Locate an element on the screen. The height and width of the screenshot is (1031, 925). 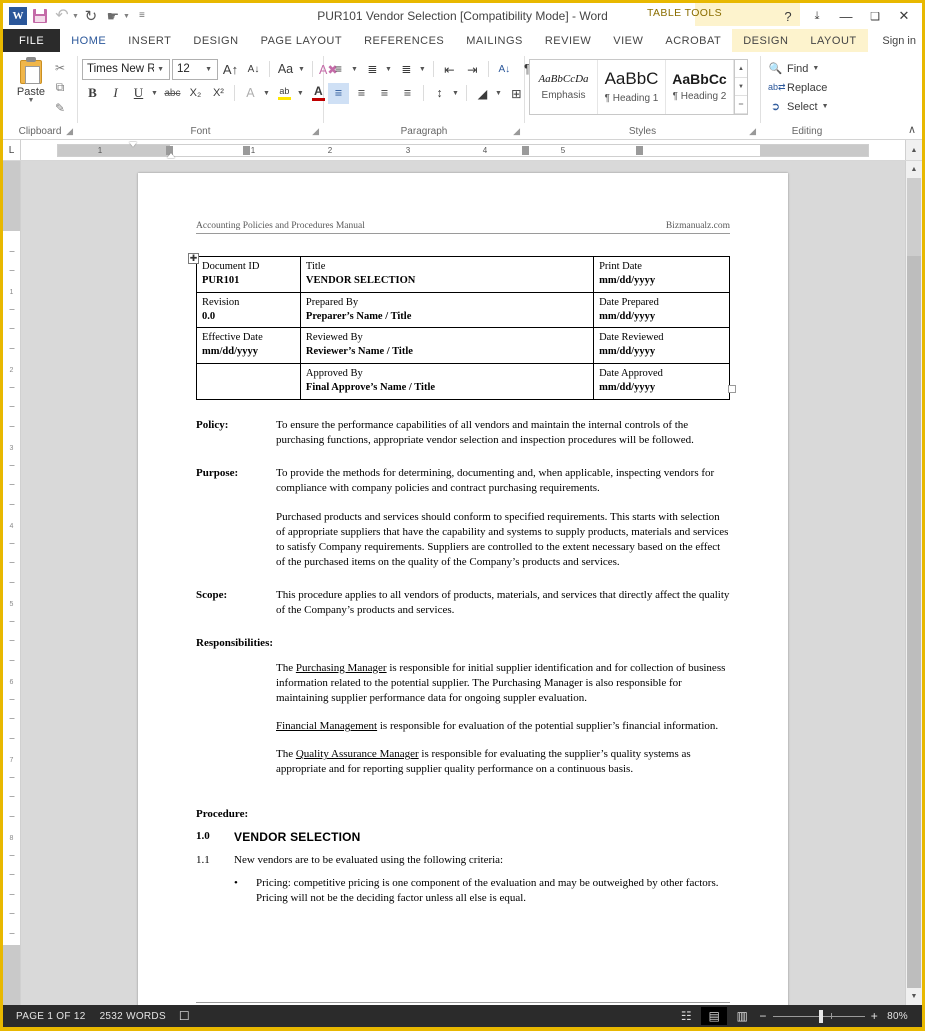
shrink-font-button: A↓ is located at coordinates (253, 69).